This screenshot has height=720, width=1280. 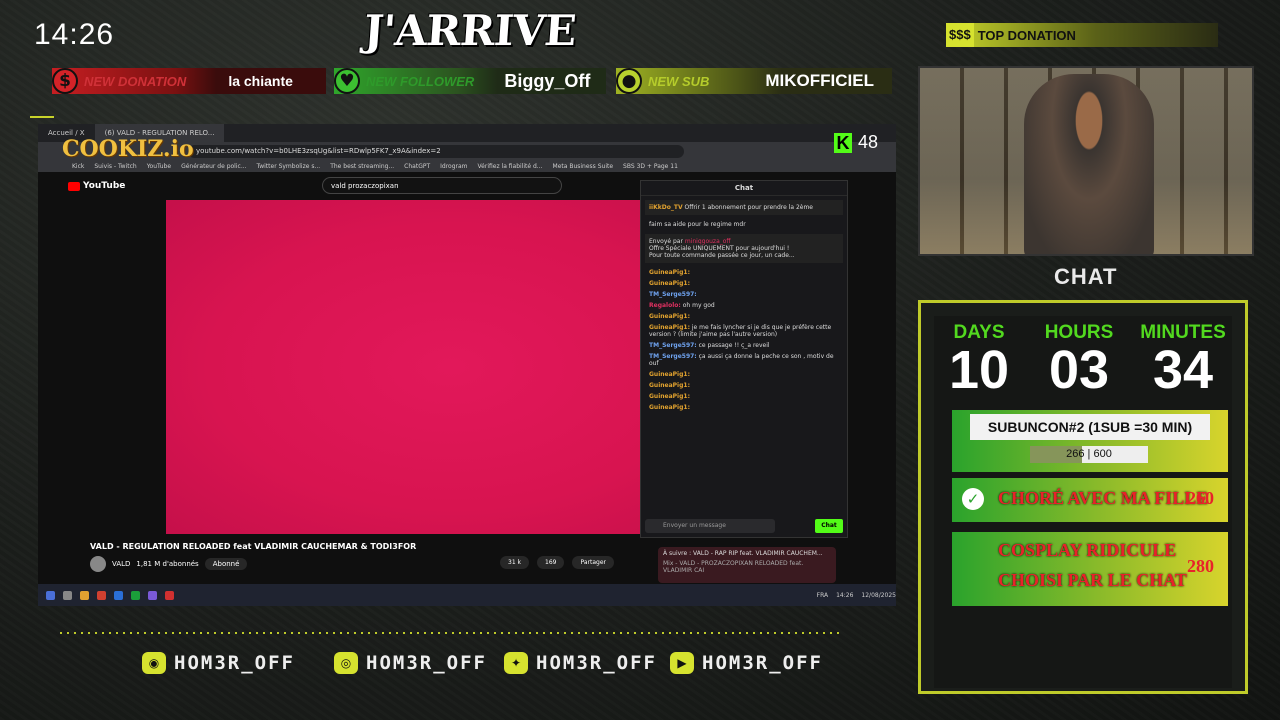 I want to click on taskbar-date: 12/08/2025, so click(x=878, y=595).